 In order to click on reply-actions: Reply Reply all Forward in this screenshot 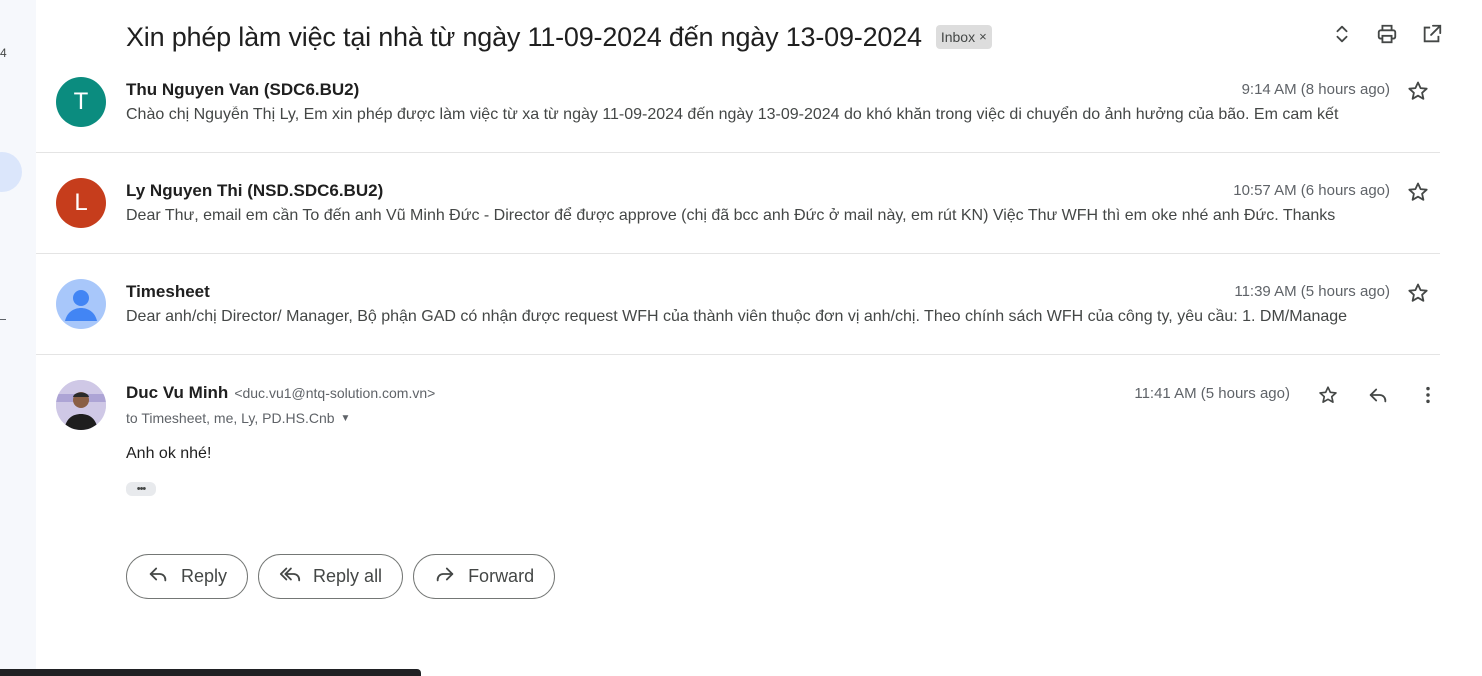, I will do `click(341, 576)`.